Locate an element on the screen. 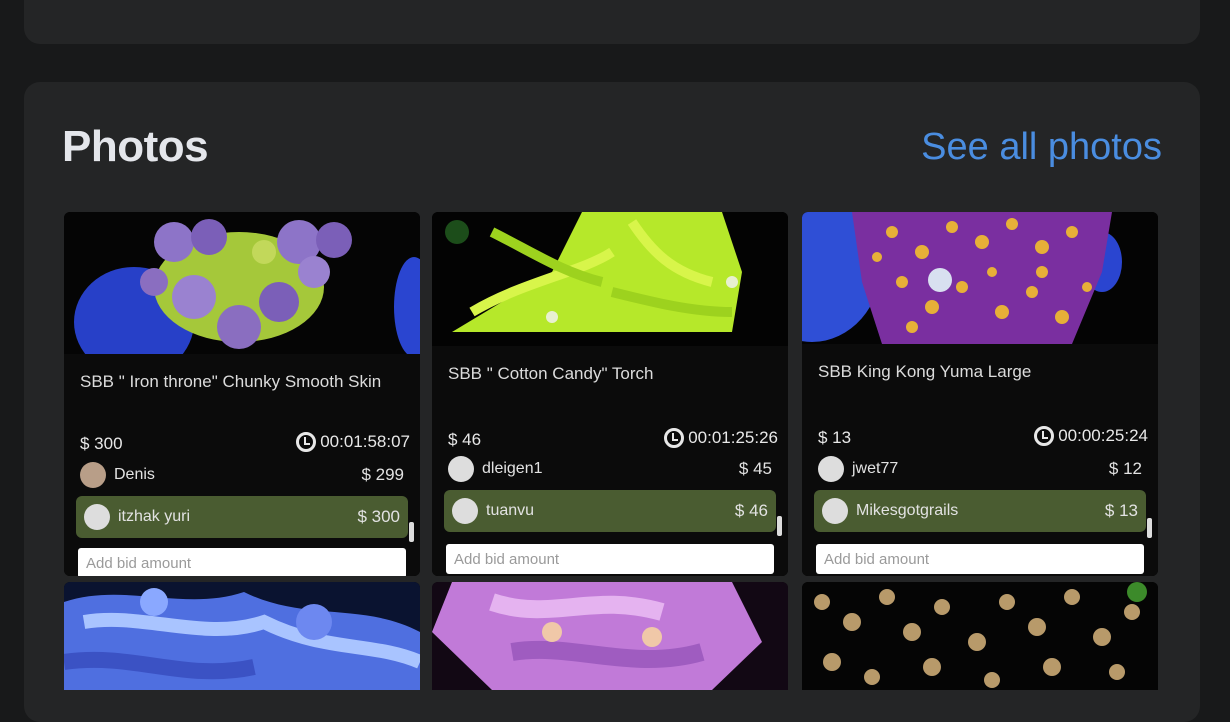 The height and width of the screenshot is (722, 1230). timer-text: 00:01:25:26 is located at coordinates (733, 437).